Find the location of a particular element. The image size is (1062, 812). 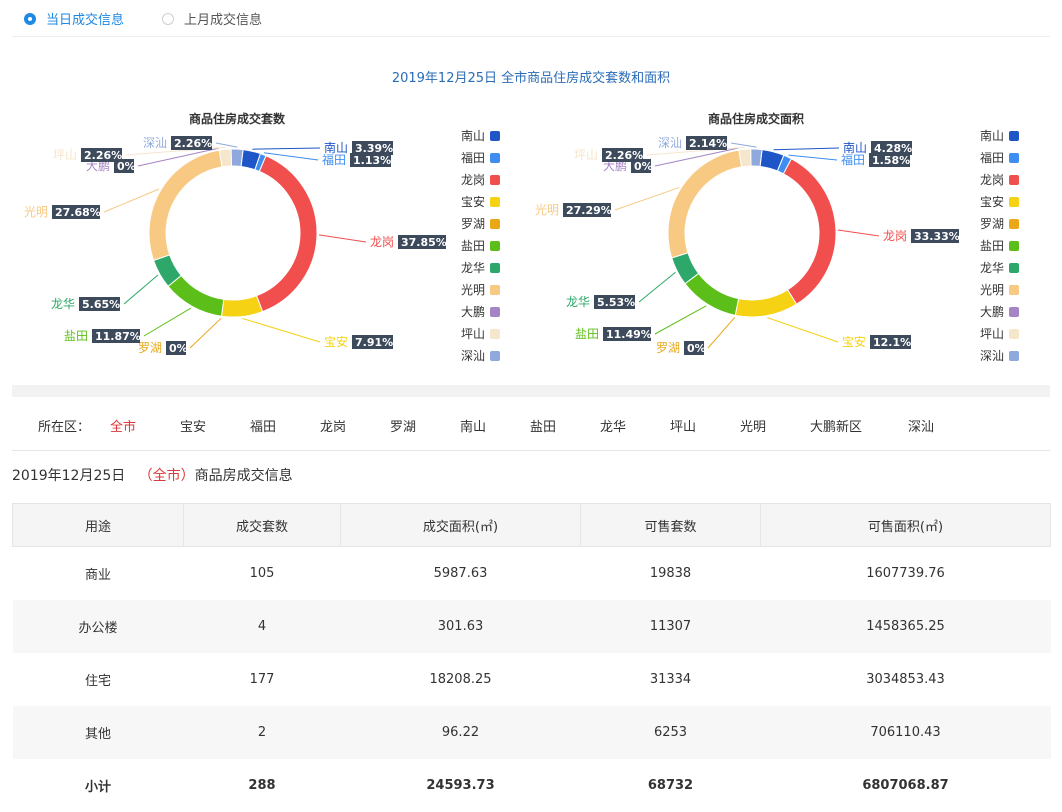

legend-label: 福田 is located at coordinates (992, 157).